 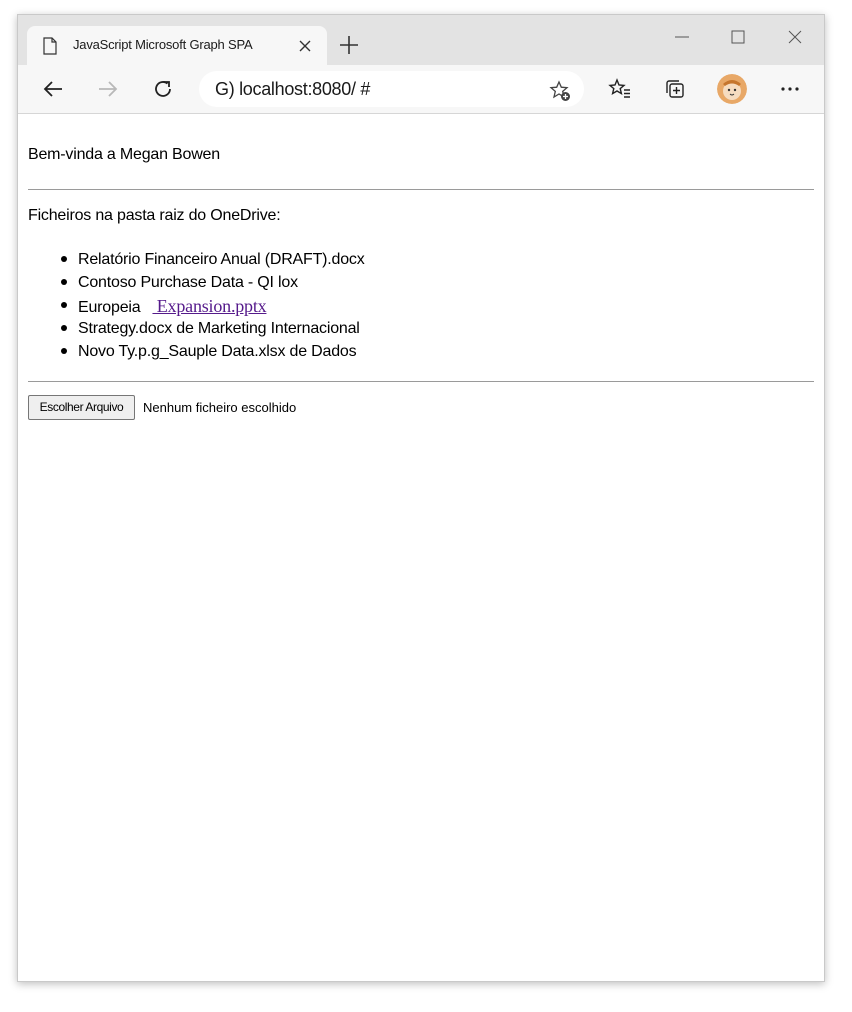 I want to click on file-item: Strategy.docx de Marketing Internacional, so click(x=213, y=330).